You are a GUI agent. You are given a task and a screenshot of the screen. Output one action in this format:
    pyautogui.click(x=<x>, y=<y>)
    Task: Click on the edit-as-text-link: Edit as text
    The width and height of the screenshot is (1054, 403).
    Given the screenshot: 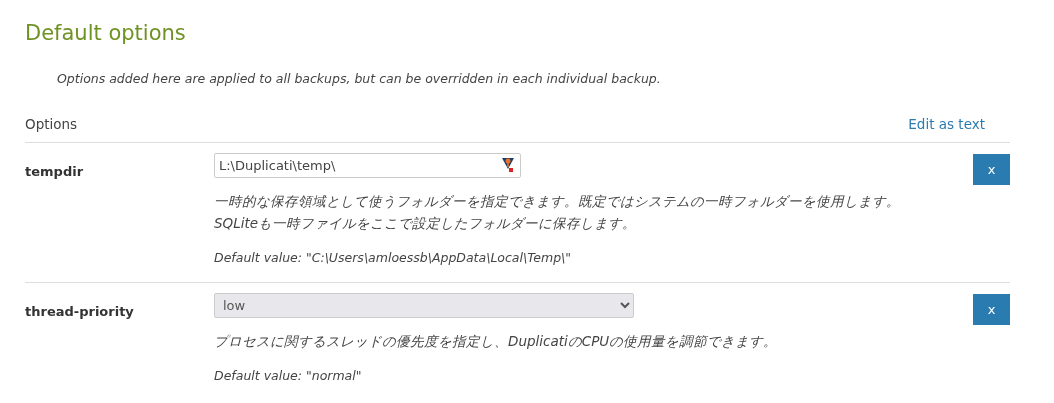 What is the action you would take?
    pyautogui.click(x=946, y=124)
    